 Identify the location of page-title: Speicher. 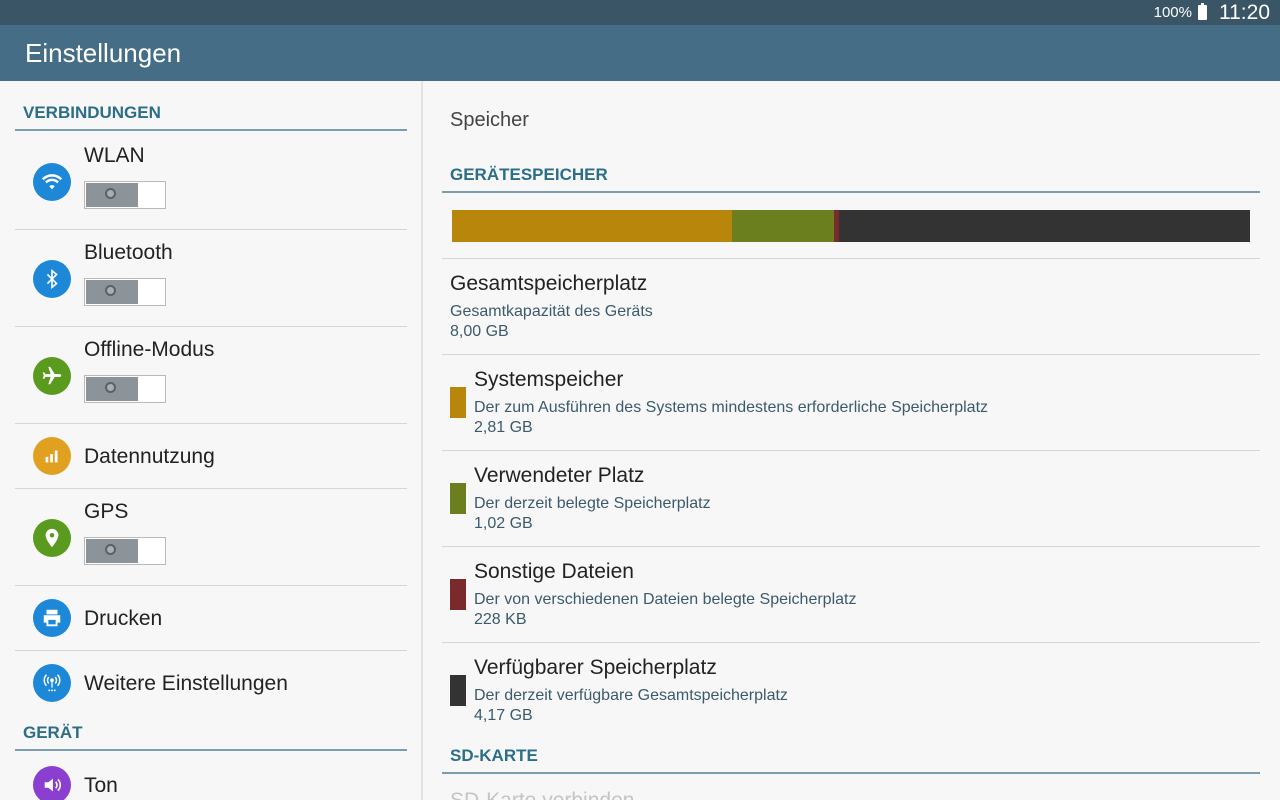
(489, 120).